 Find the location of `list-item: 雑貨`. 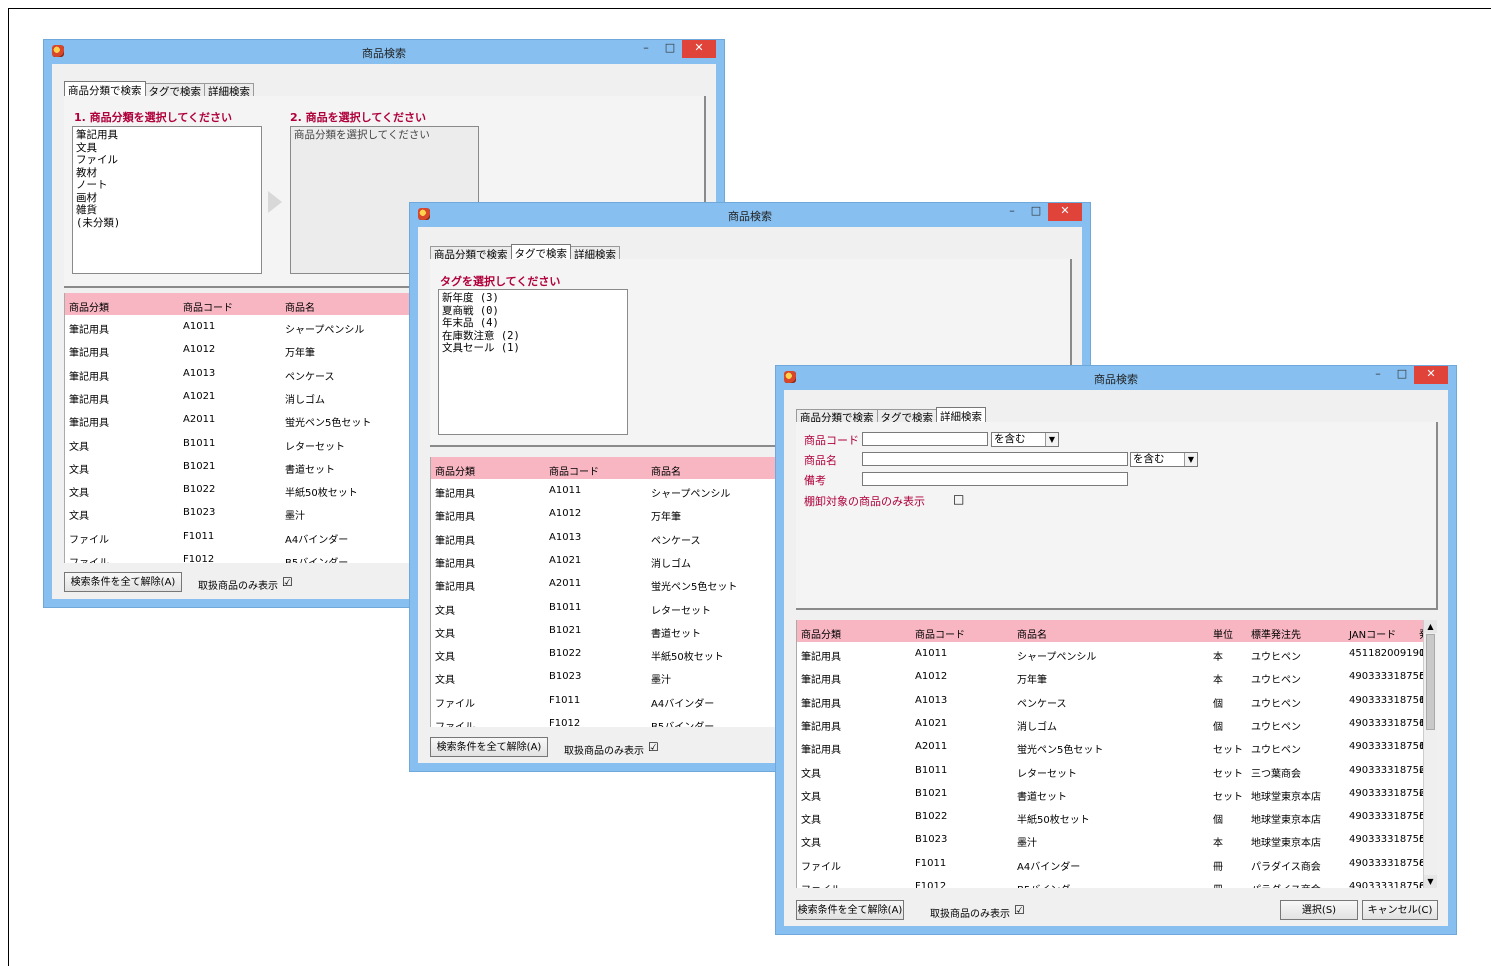

list-item: 雑貨 is located at coordinates (167, 210).